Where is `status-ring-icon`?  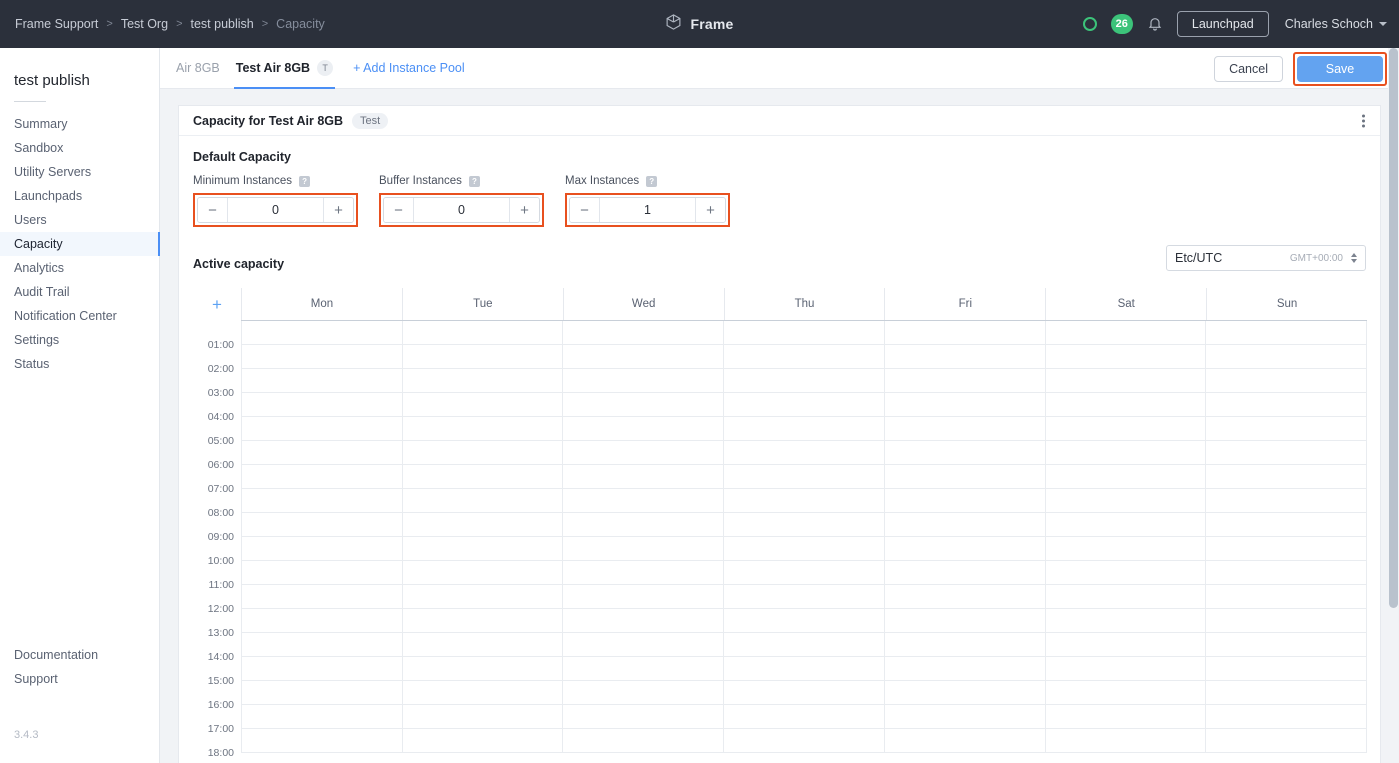
status-ring-icon is located at coordinates (1089, 24).